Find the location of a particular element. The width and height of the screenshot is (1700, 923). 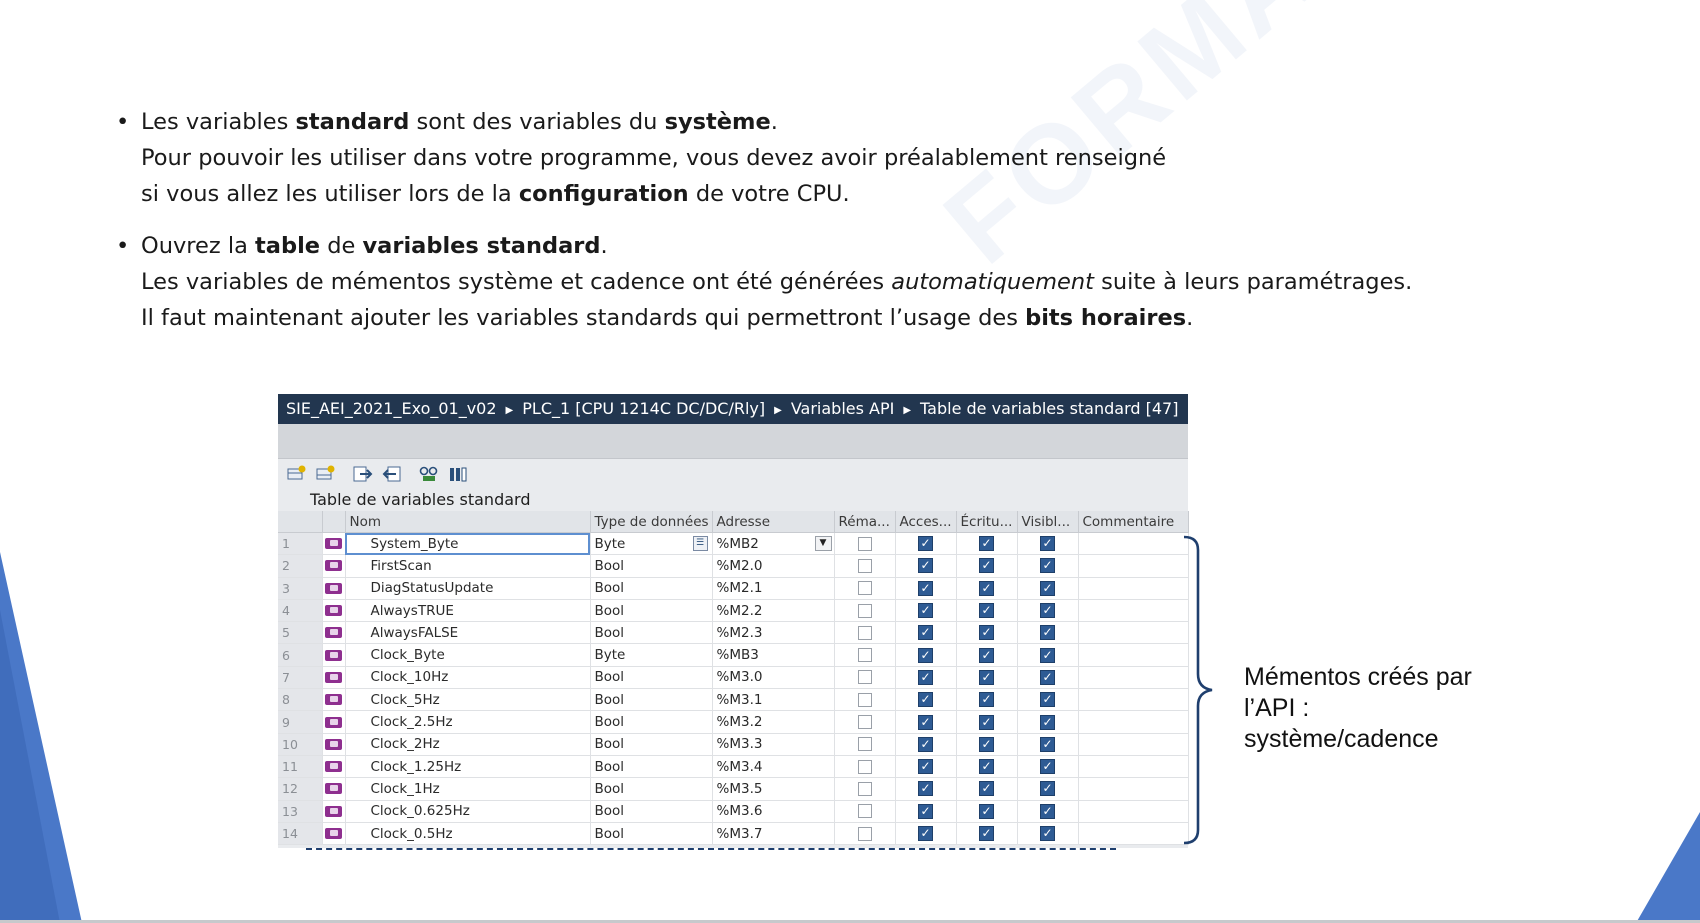

variable-name-cell: Clock_0.625Hz is located at coordinates (468, 811).